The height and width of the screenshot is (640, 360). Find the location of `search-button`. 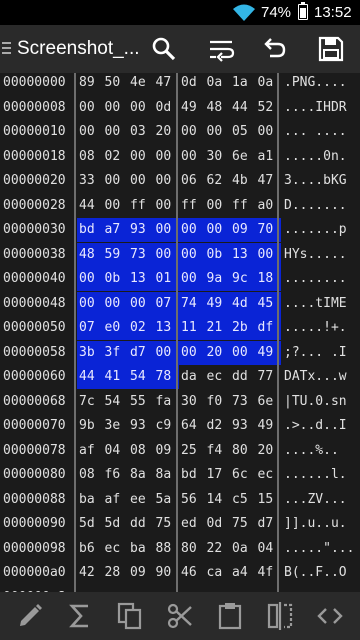

search-button is located at coordinates (164, 49).